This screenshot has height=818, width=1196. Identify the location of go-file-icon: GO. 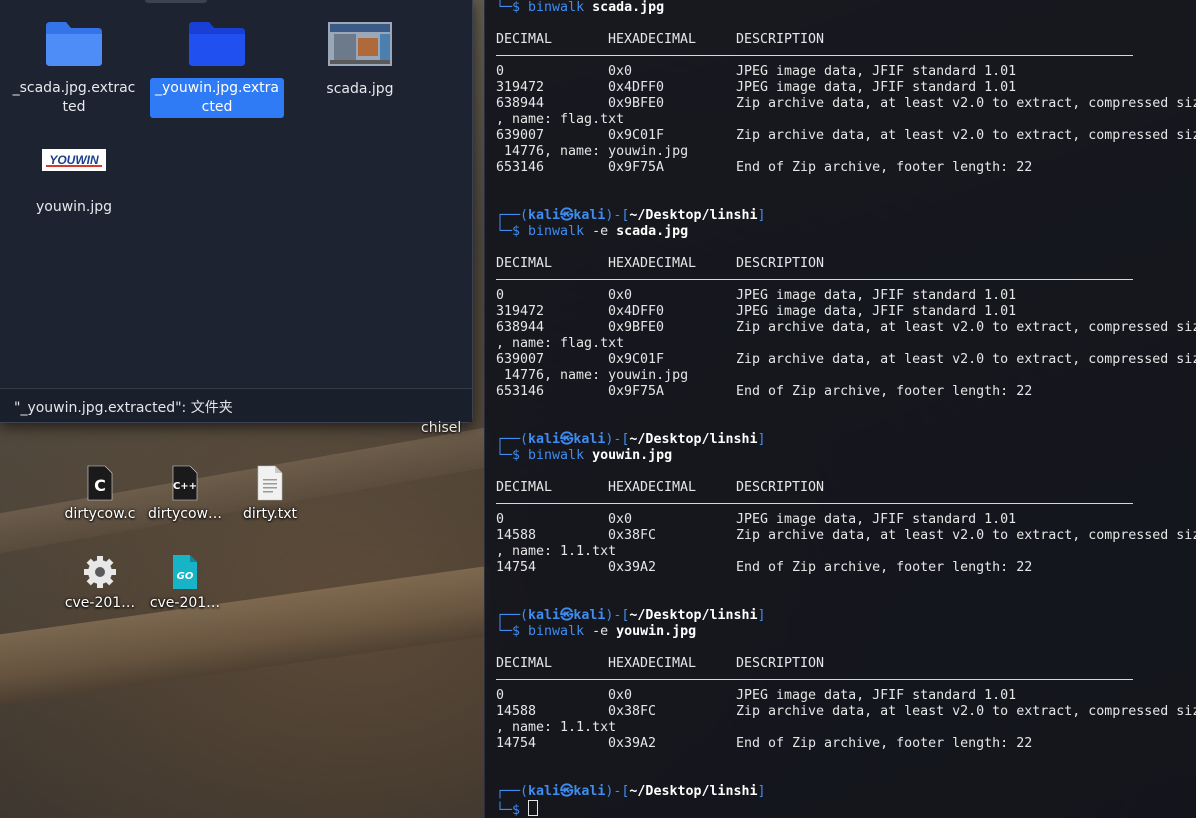
(185, 572).